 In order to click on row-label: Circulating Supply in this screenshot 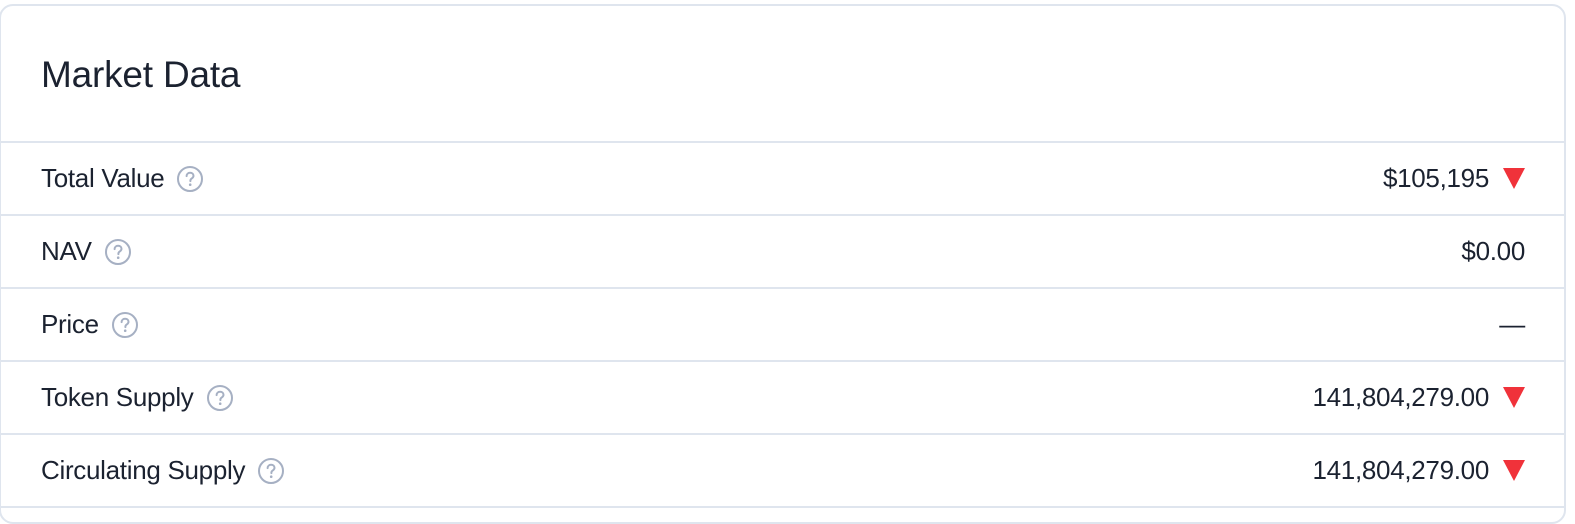, I will do `click(143, 470)`.